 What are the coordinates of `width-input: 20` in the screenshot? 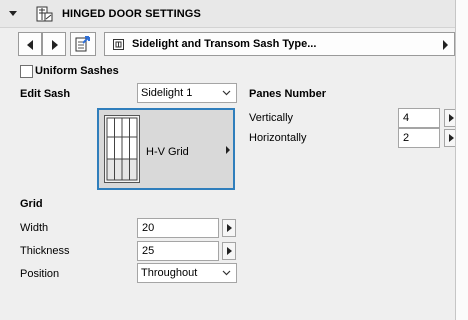 It's located at (178, 228).